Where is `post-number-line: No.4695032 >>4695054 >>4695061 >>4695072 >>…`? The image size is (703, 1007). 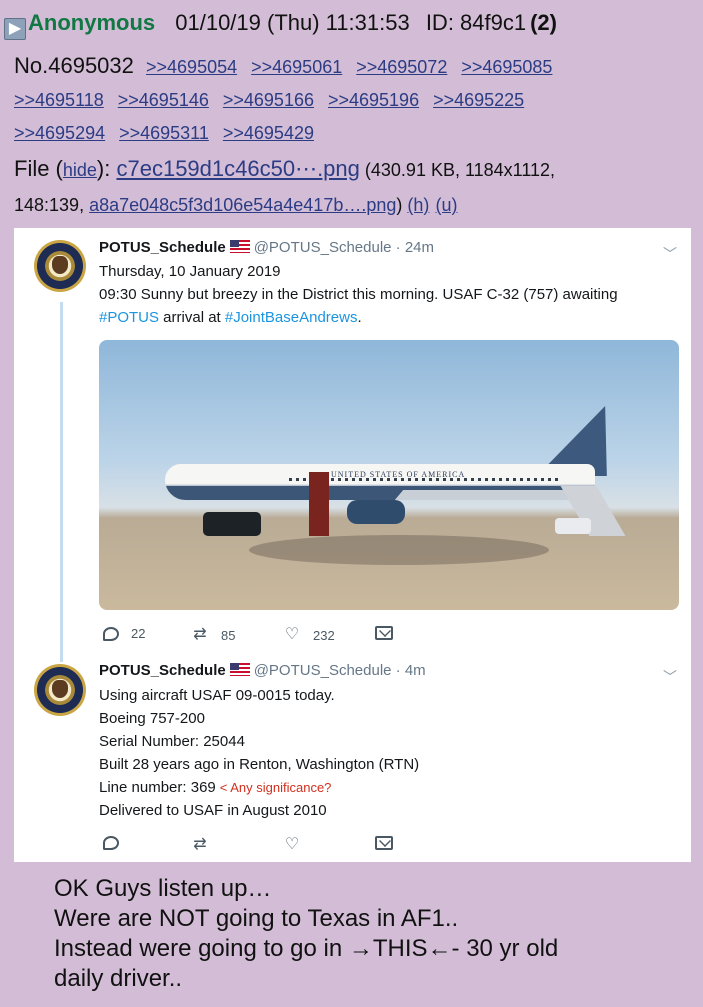 post-number-line: No.4695032 >>4695054 >>4695061 >>4695072 >>… is located at coordinates (354, 99).